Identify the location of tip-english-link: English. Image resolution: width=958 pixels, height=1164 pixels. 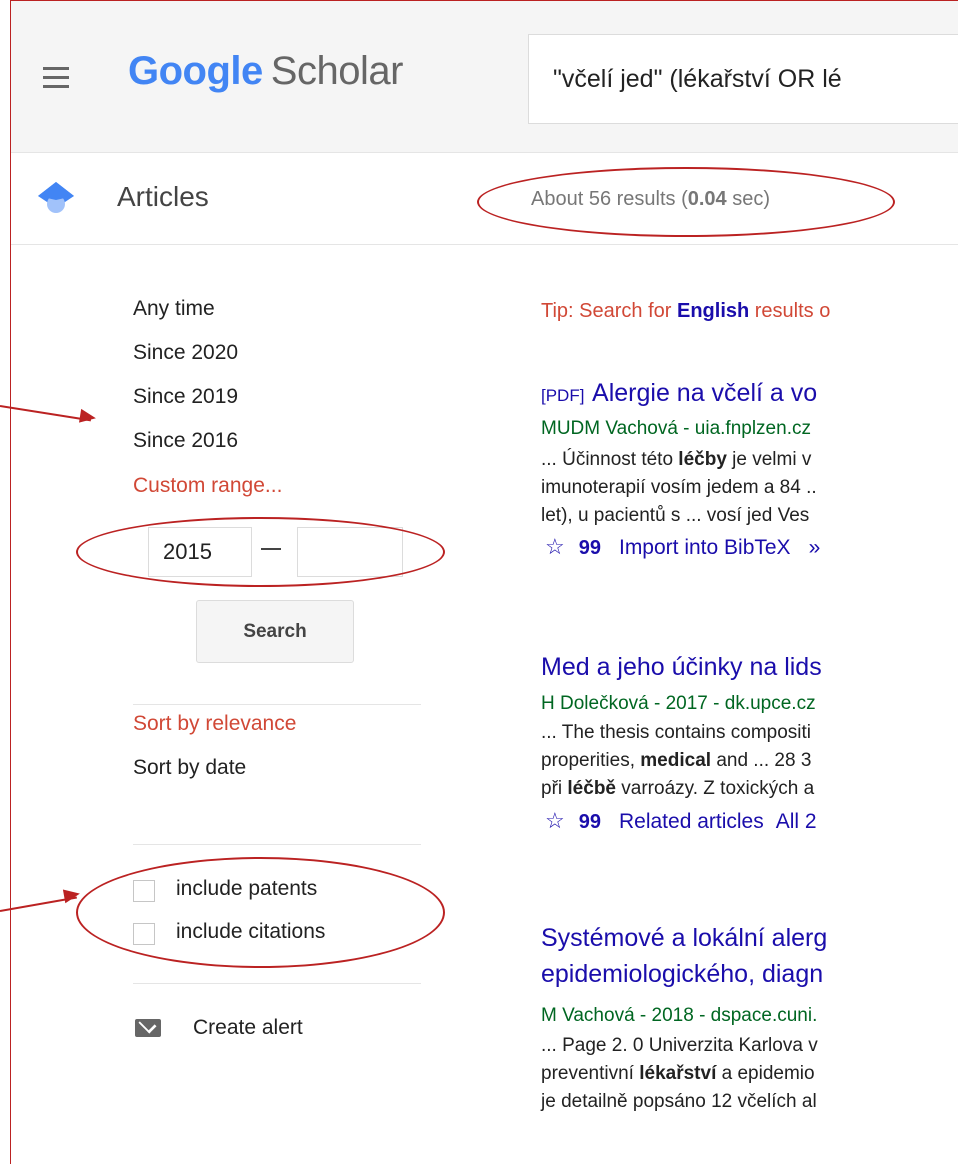
(713, 311).